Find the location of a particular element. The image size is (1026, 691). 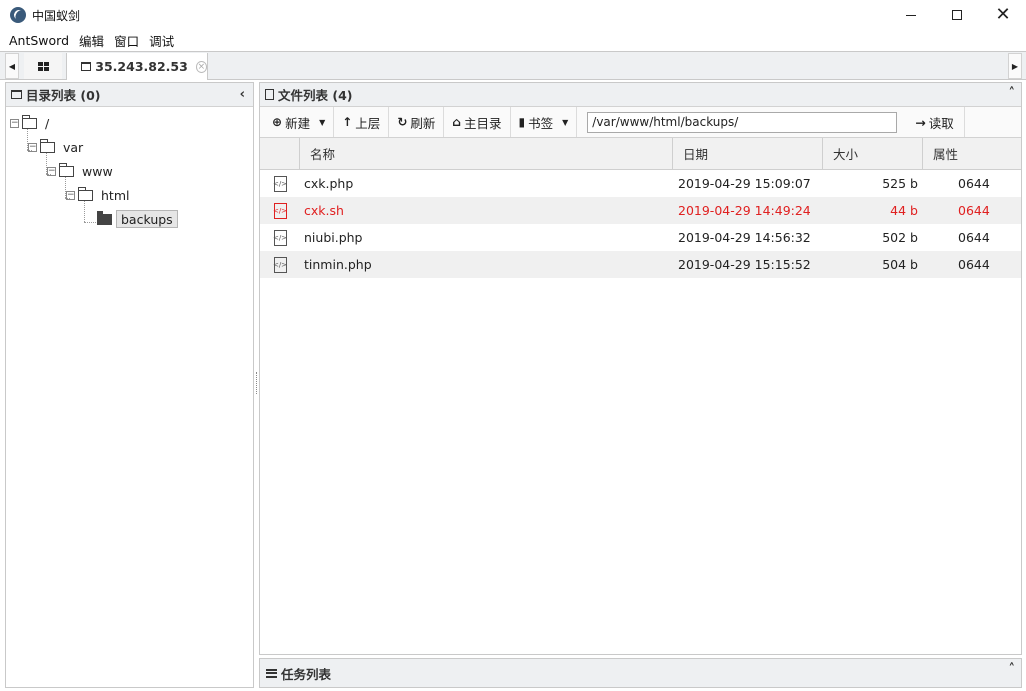

tab-shell-session: 35.243.82.53 × is located at coordinates (137, 66).